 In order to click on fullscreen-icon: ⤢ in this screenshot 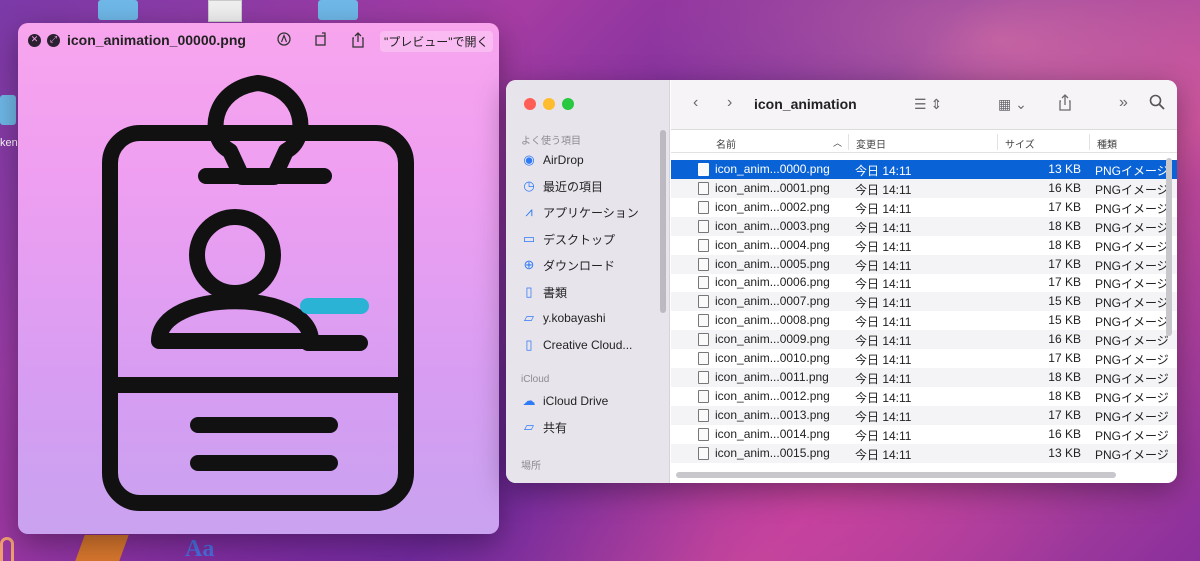, I will do `click(53, 40)`.